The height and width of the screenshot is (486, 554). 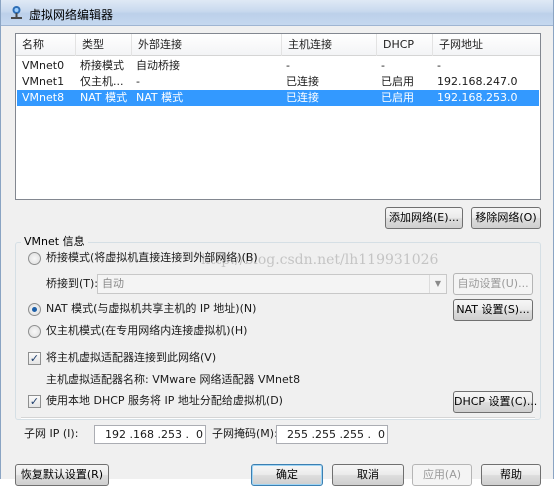 What do you see at coordinates (43, 97) in the screenshot?
I see `row-name: VMnet8` at bounding box center [43, 97].